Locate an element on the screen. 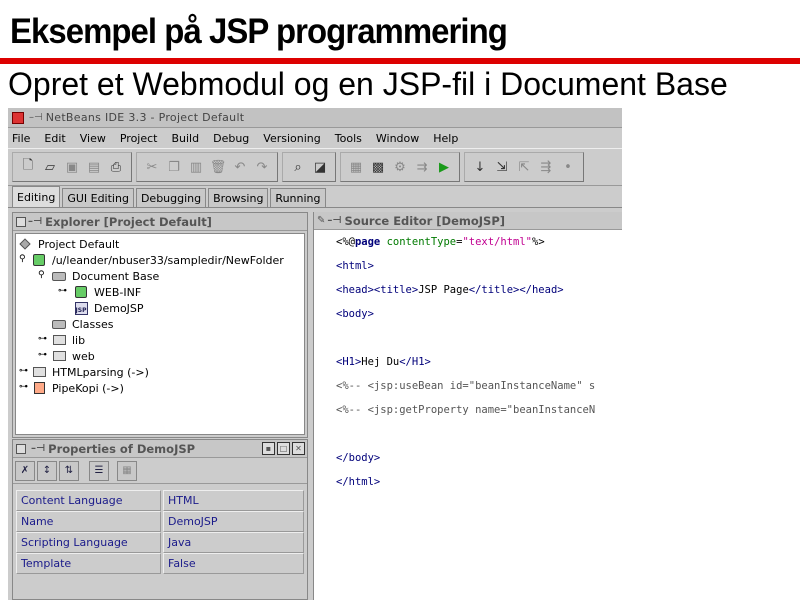  new-icon: 🗋 is located at coordinates (28, 167).